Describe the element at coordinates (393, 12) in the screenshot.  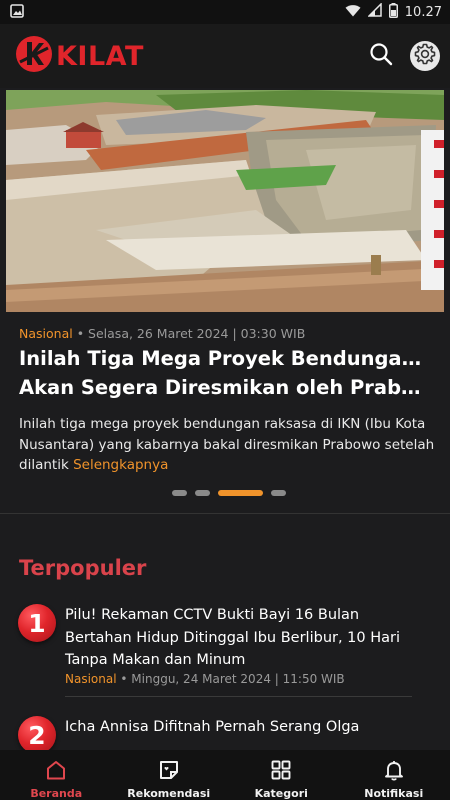
I see `battery-icon` at that location.